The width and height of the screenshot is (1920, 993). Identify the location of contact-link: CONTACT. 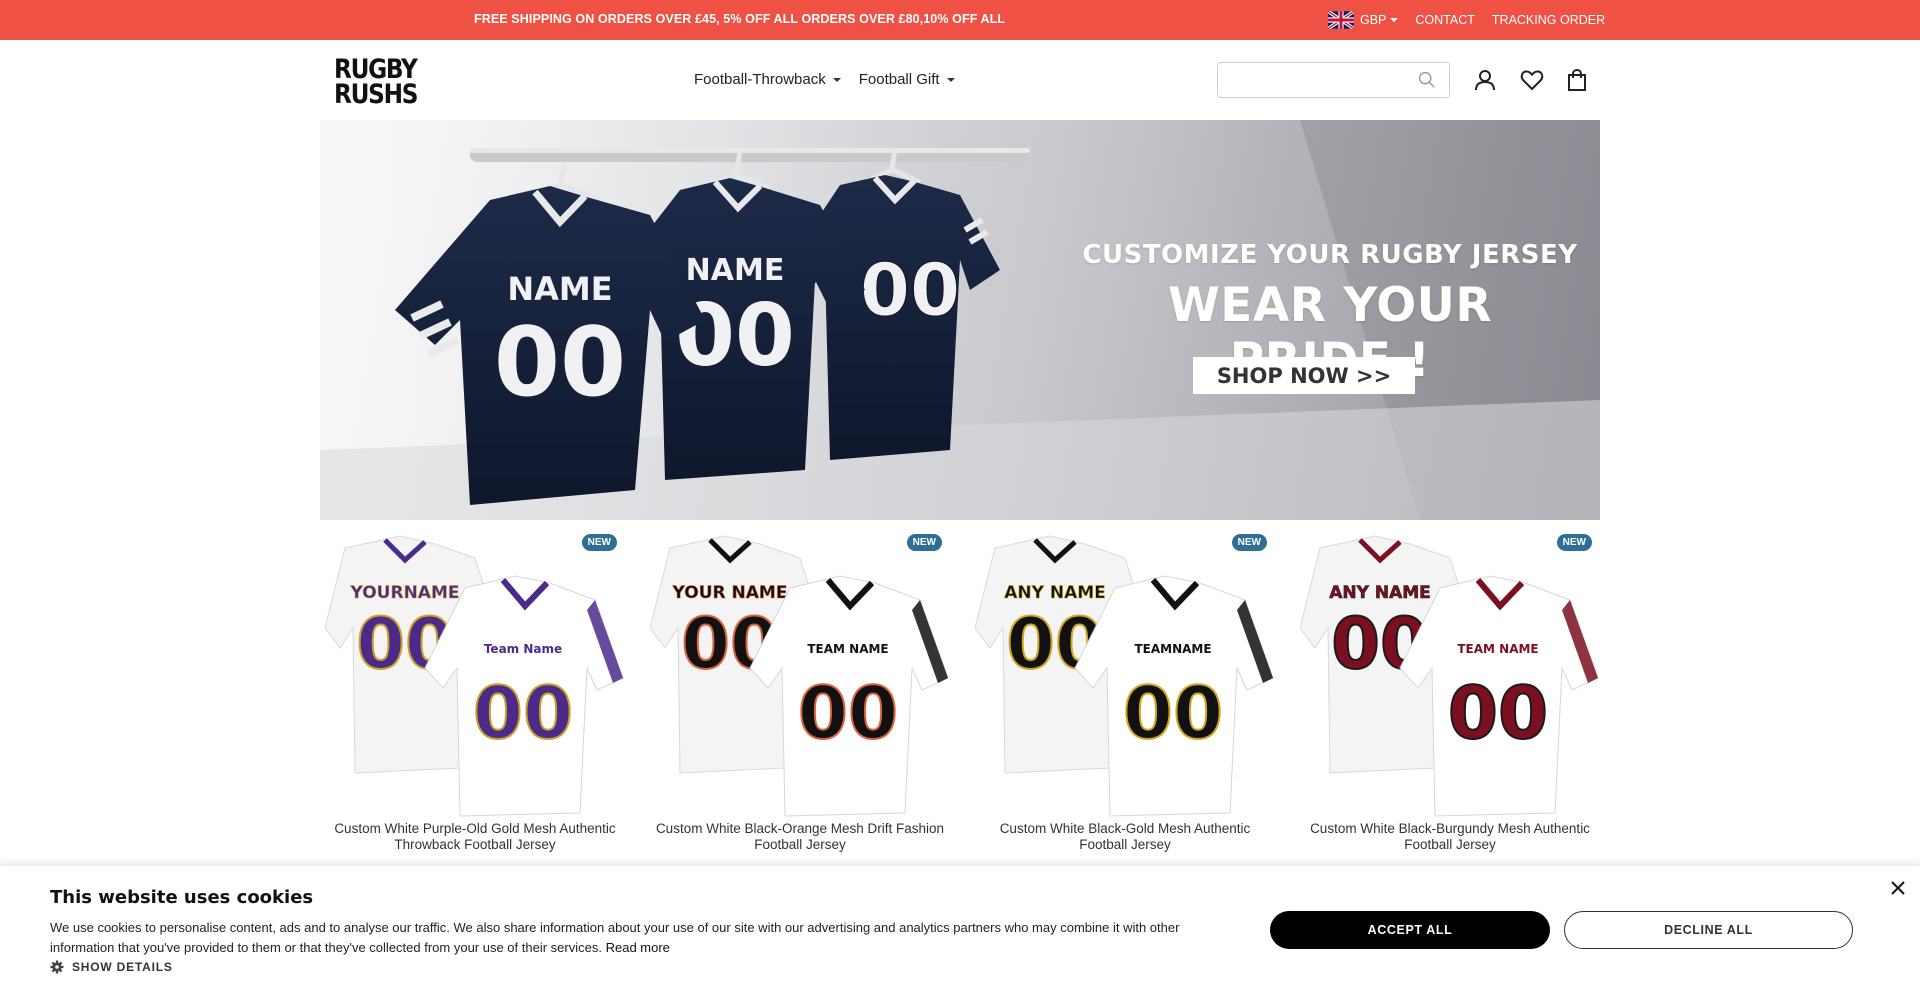
(1445, 20).